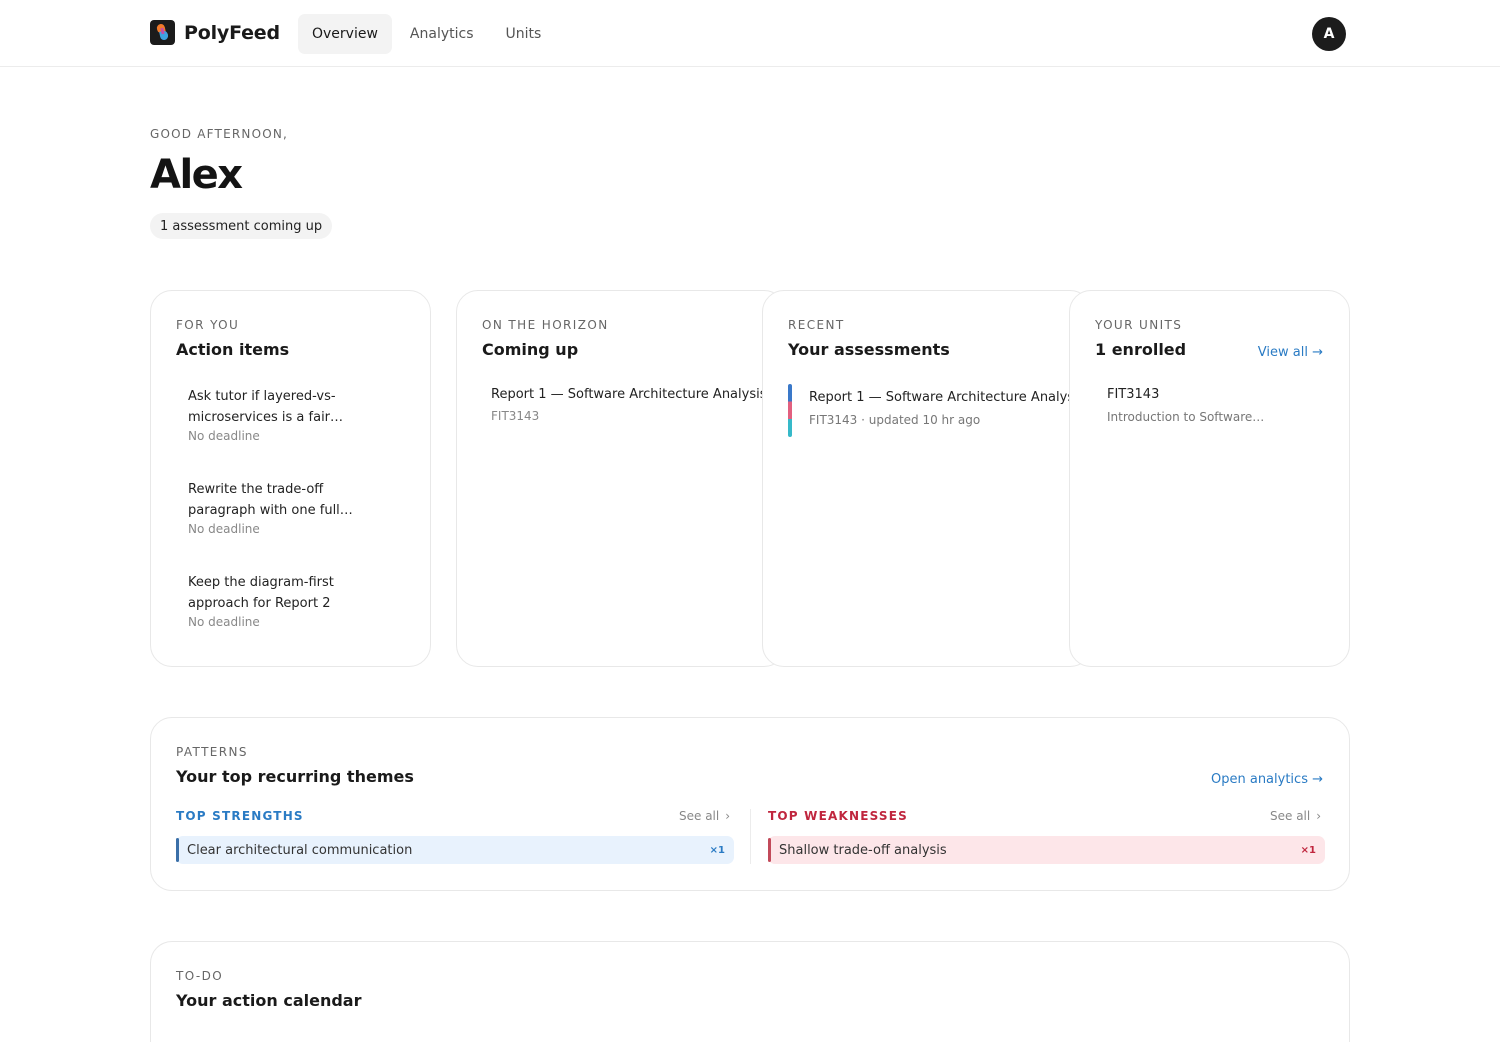 The image size is (1500, 1042). I want to click on greeting-name: Alex, so click(196, 175).